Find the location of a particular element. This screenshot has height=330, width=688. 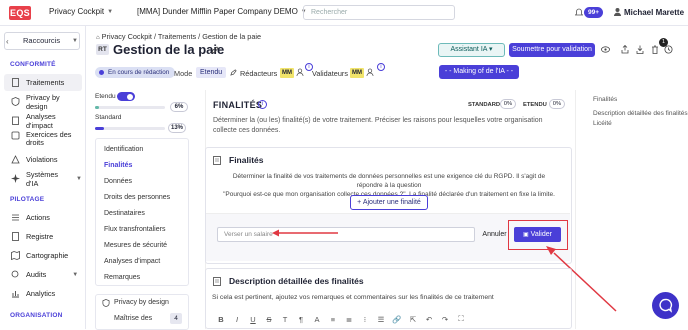

font-size-button: T is located at coordinates (285, 319).